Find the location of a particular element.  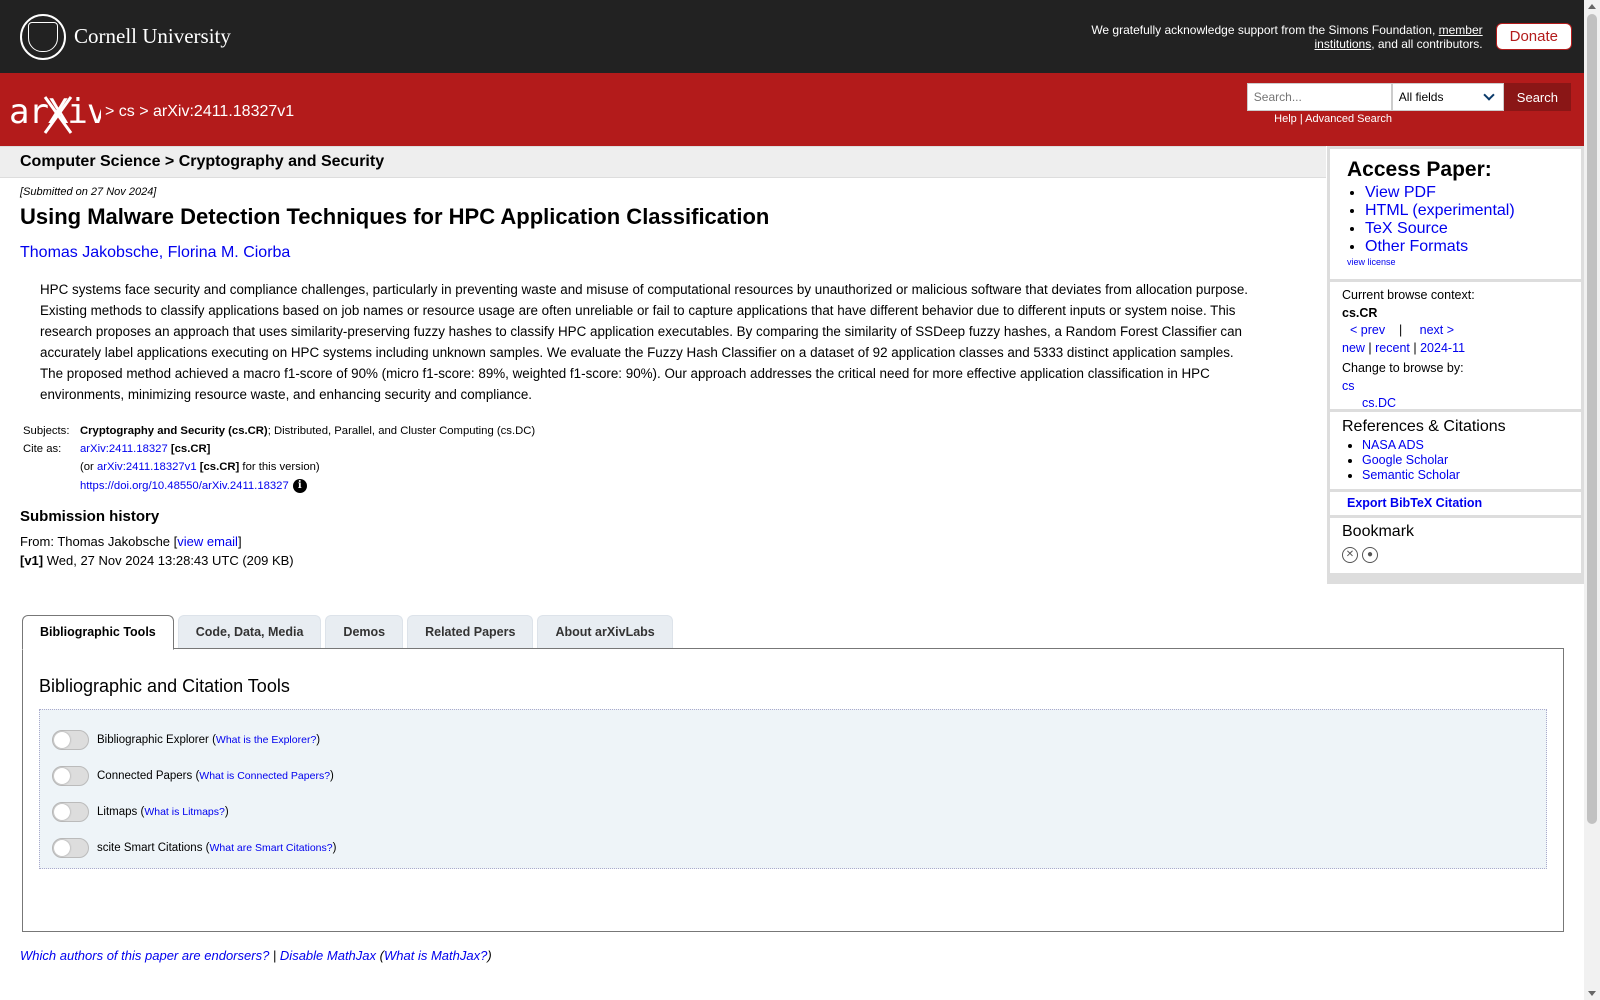

nasa-ads-link: NASA ADS is located at coordinates (1393, 445).